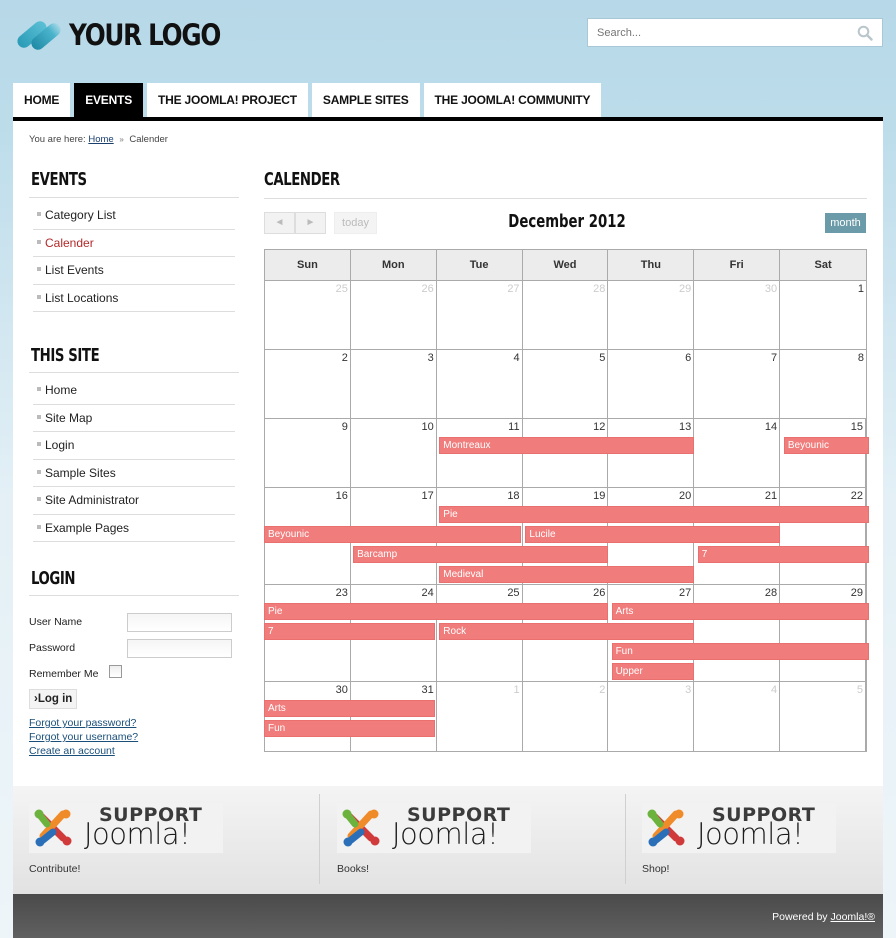  Describe the element at coordinates (83, 737) in the screenshot. I see `forgot-username-link: Forgot your username?` at that location.